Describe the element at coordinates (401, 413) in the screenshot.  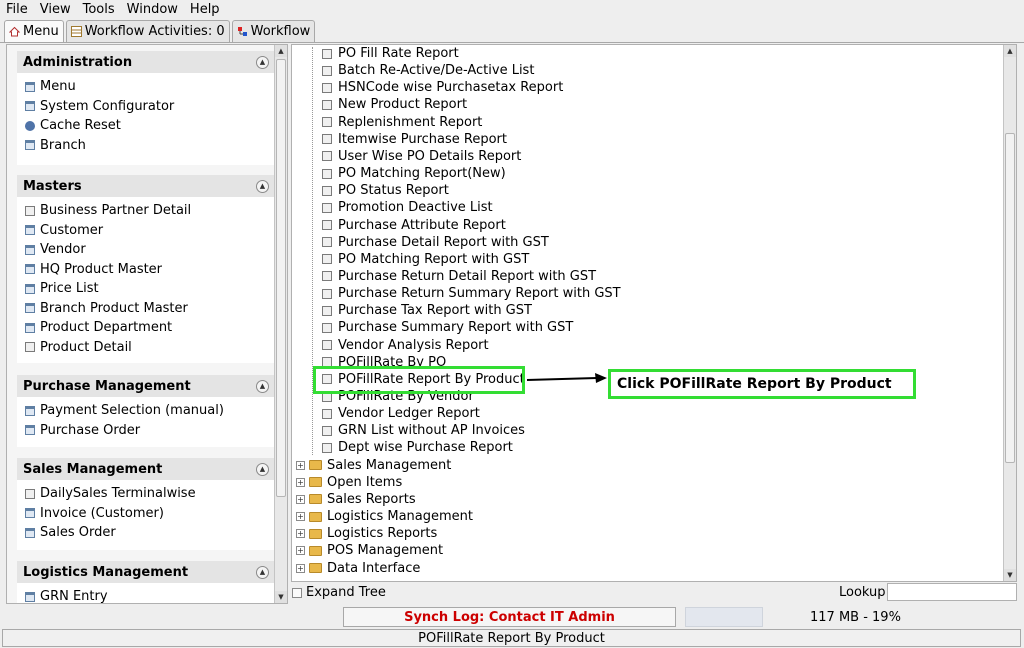
I see `report-item: Vendor Ledger Report` at that location.